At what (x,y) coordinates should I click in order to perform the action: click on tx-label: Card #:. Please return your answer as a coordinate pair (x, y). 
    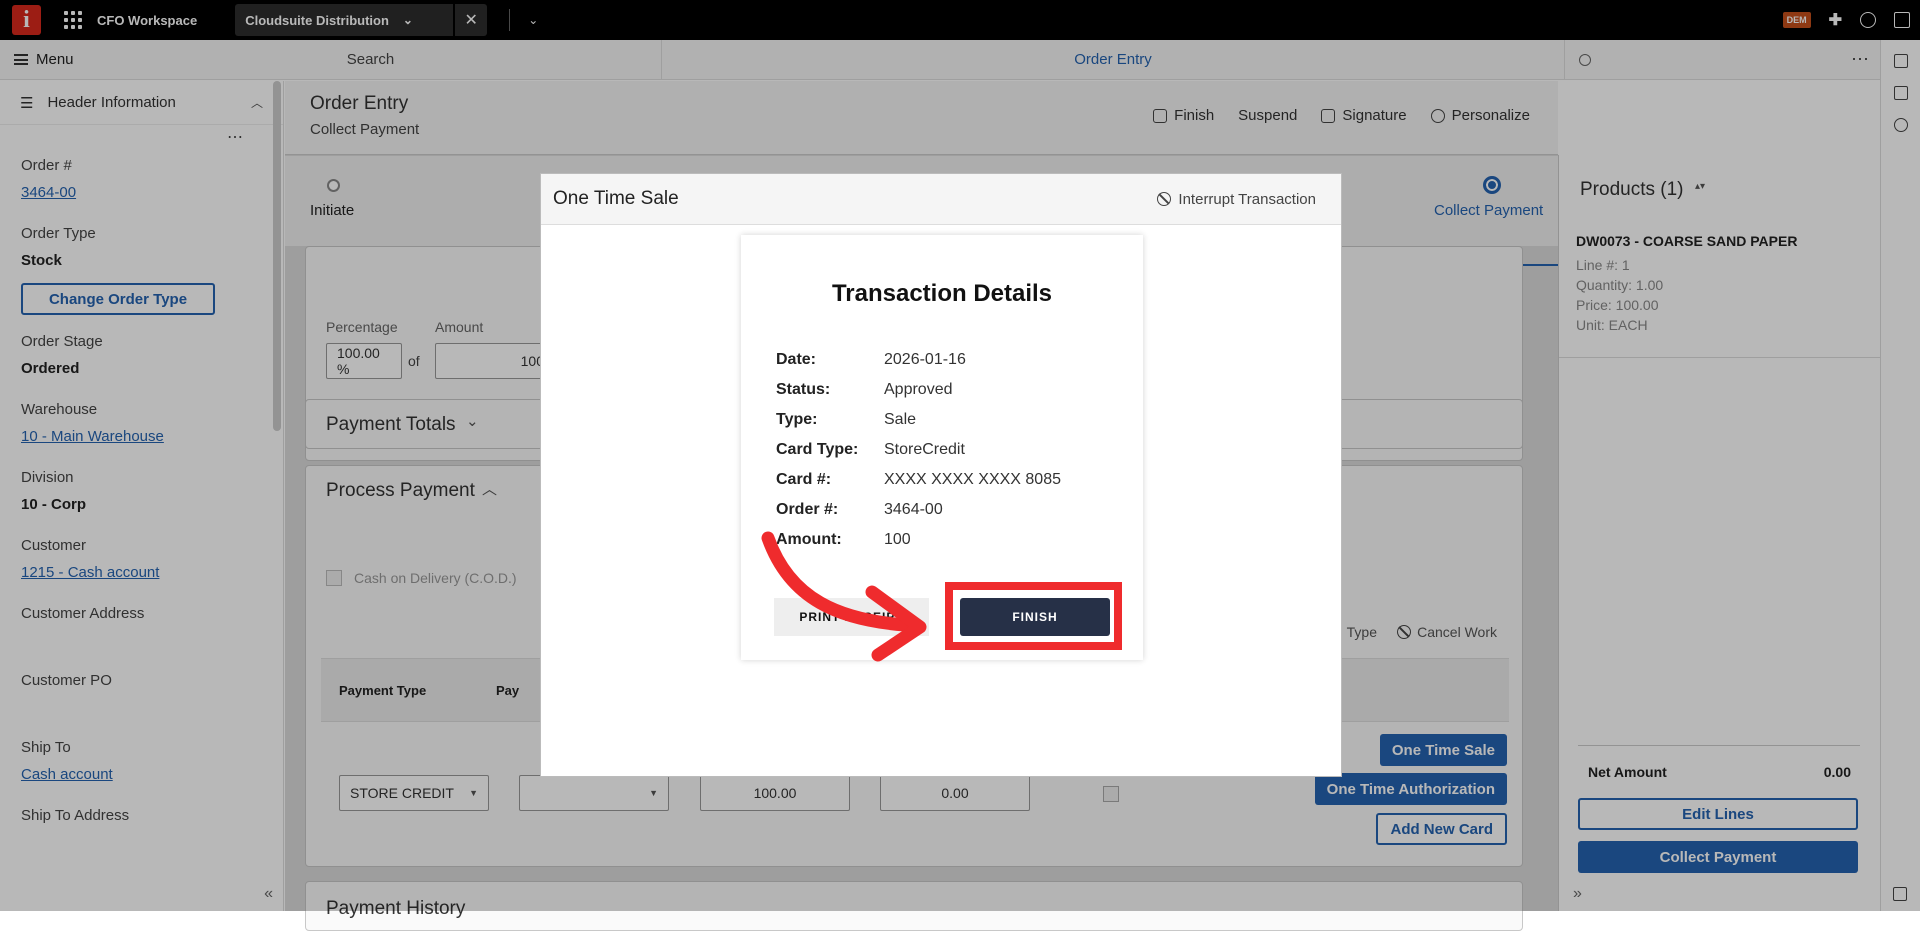
    Looking at the image, I should click on (804, 479).